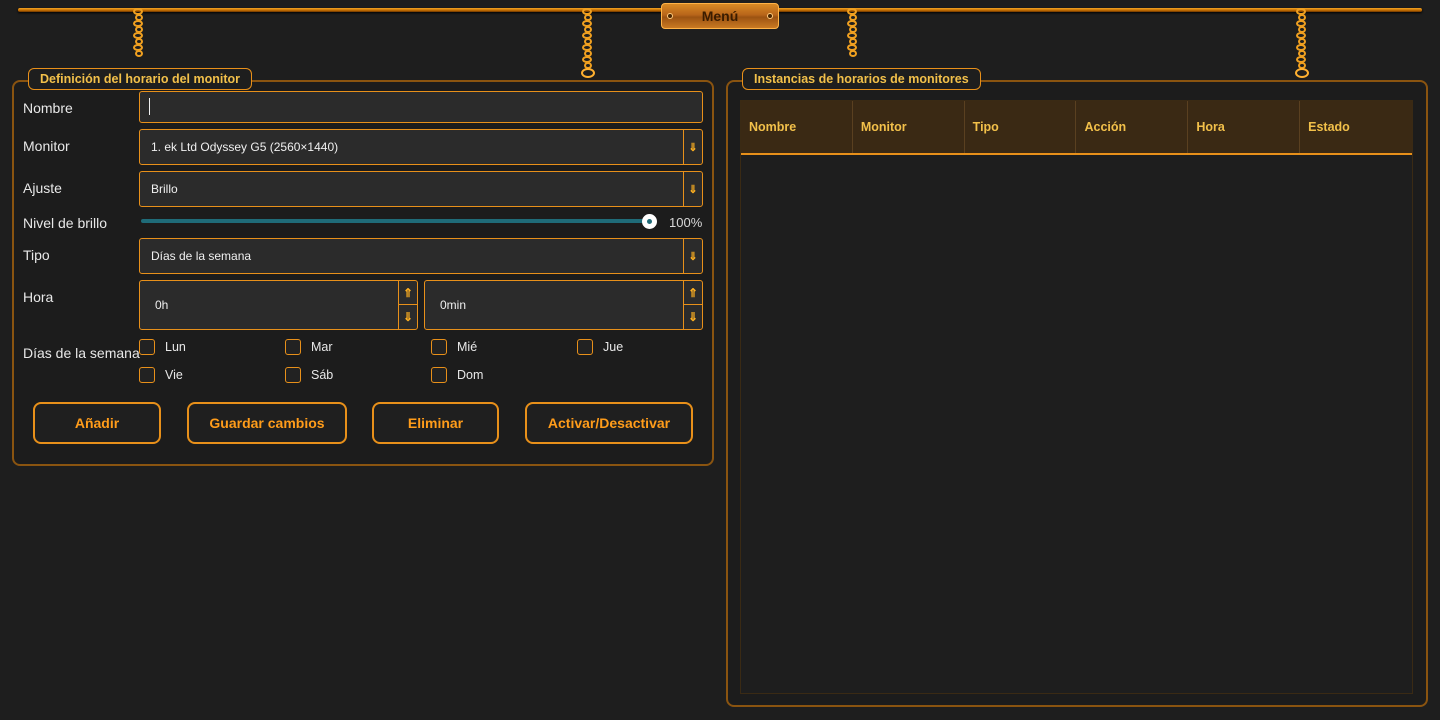  What do you see at coordinates (600, 347) in the screenshot?
I see `checkbox-jue: Jue` at bounding box center [600, 347].